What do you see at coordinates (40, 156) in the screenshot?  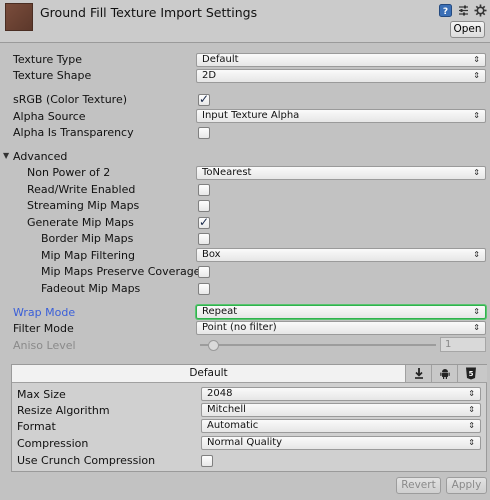 I see `advanced-foldout: Advanced` at bounding box center [40, 156].